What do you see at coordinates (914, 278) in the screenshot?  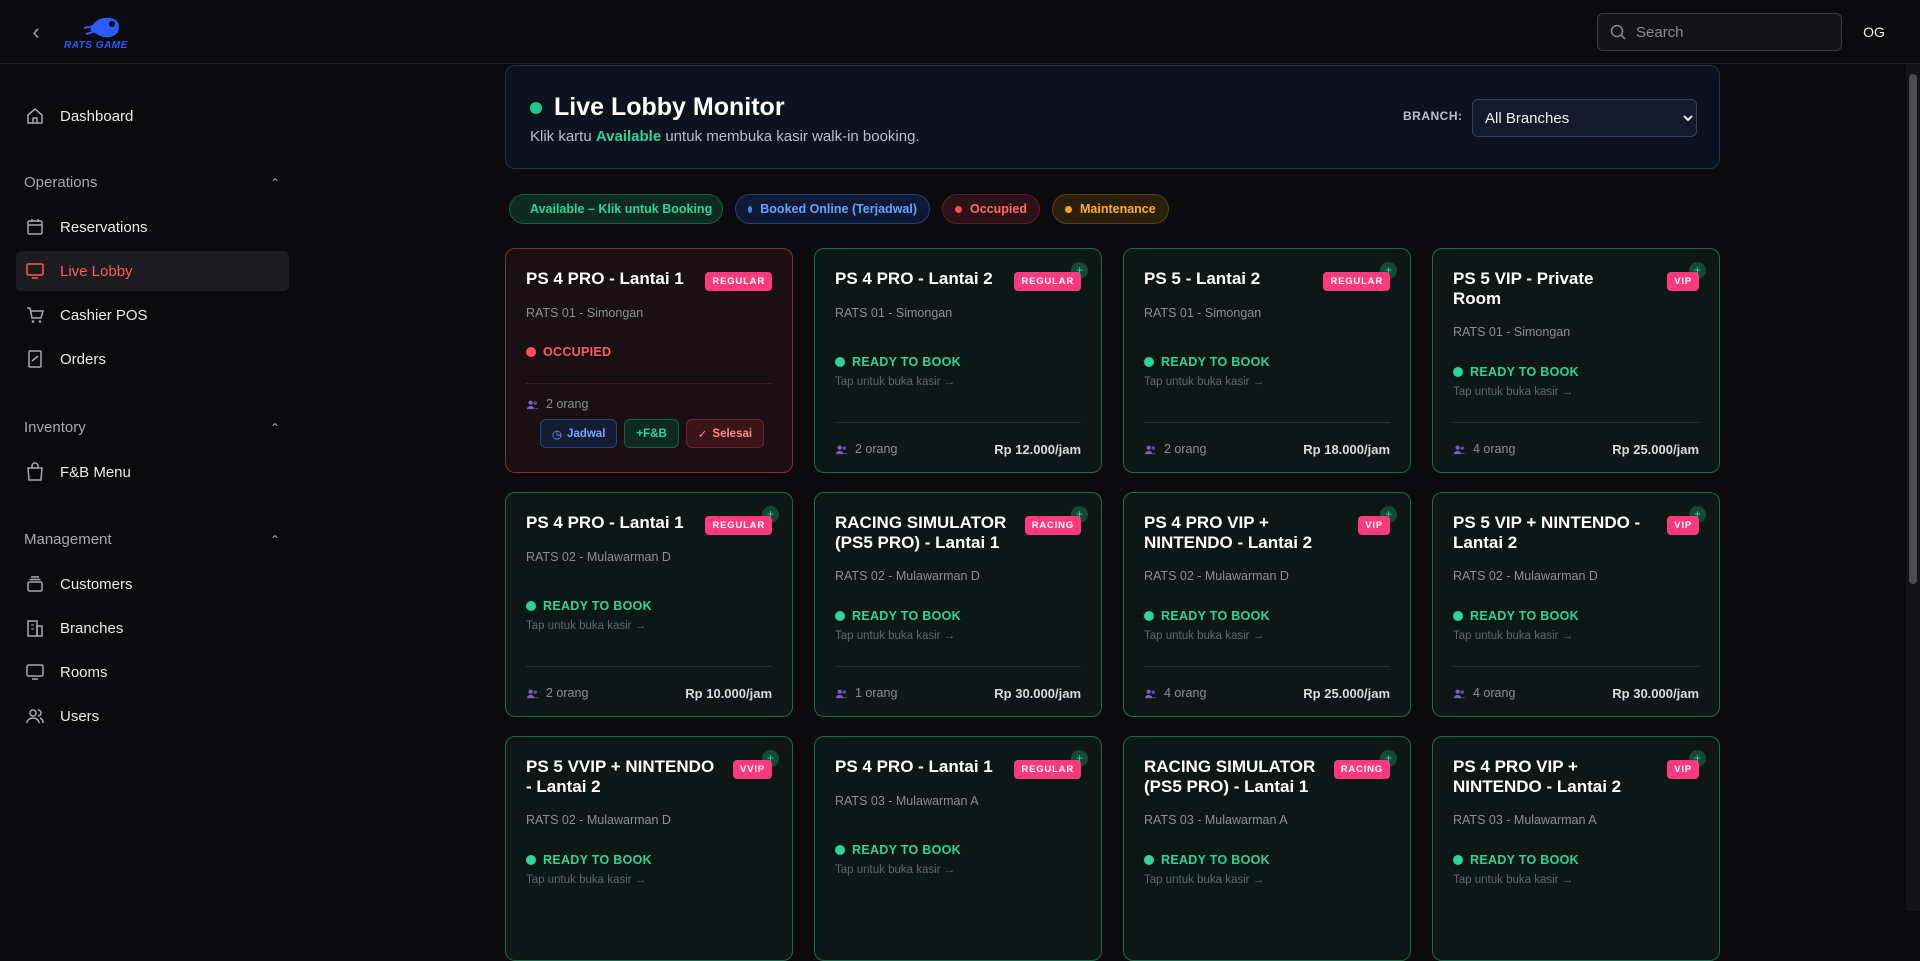 I see `room-title: PS 4 PRO - Lantai 2` at bounding box center [914, 278].